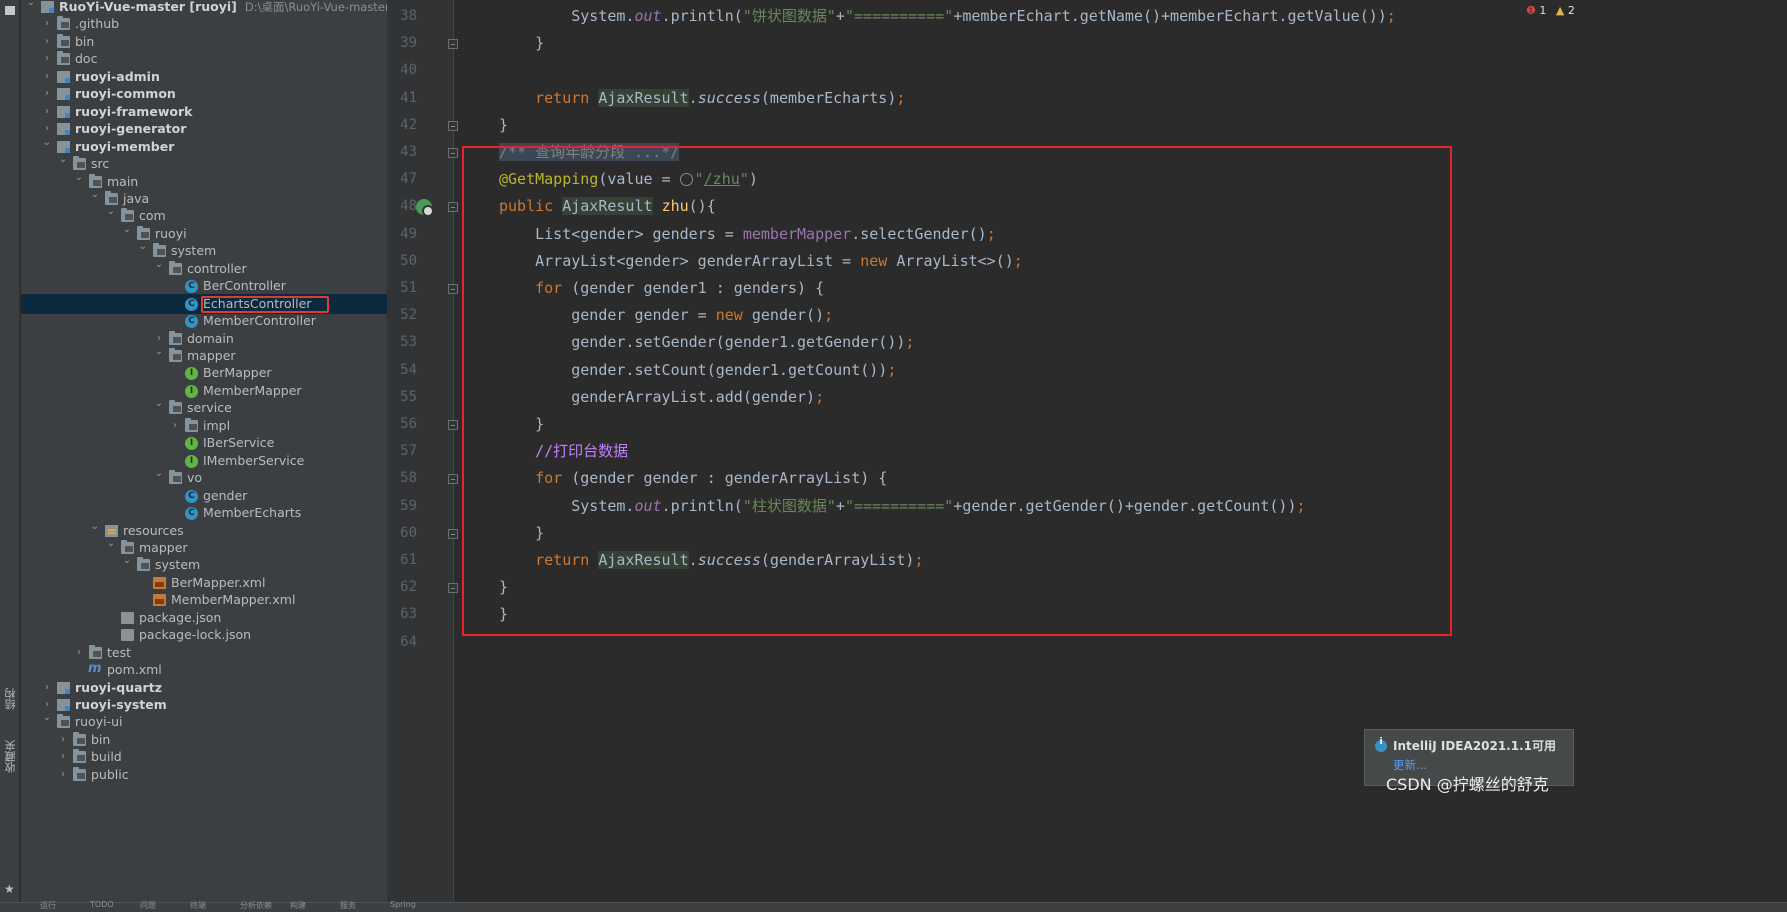 This screenshot has height=912, width=1787. What do you see at coordinates (1550, 10) in the screenshot?
I see `problems-indicator: ❶ 1 ▲ 2` at bounding box center [1550, 10].